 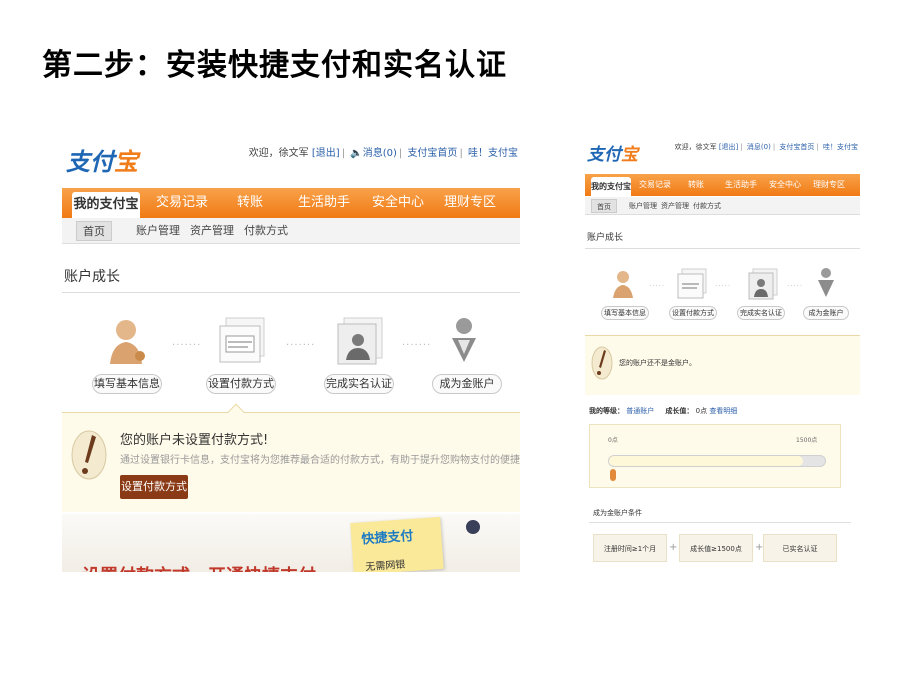 What do you see at coordinates (701, 411) in the screenshot?
I see `growth-value: 0点` at bounding box center [701, 411].